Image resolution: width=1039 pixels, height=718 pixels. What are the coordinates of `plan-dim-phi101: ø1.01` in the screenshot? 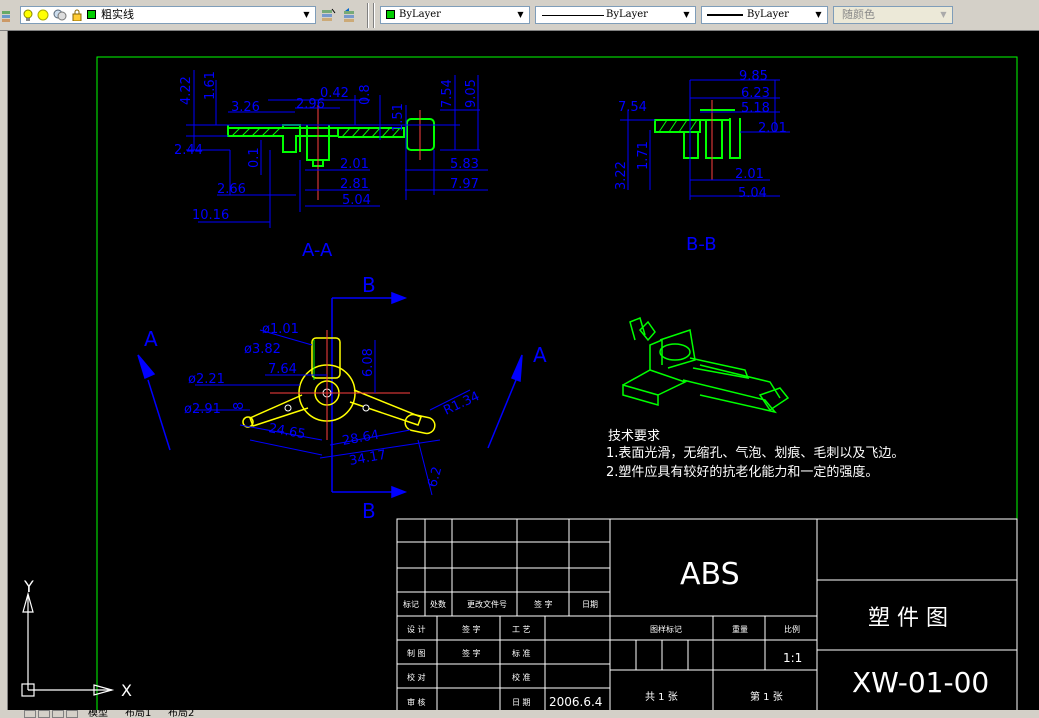 It's located at (280, 329).